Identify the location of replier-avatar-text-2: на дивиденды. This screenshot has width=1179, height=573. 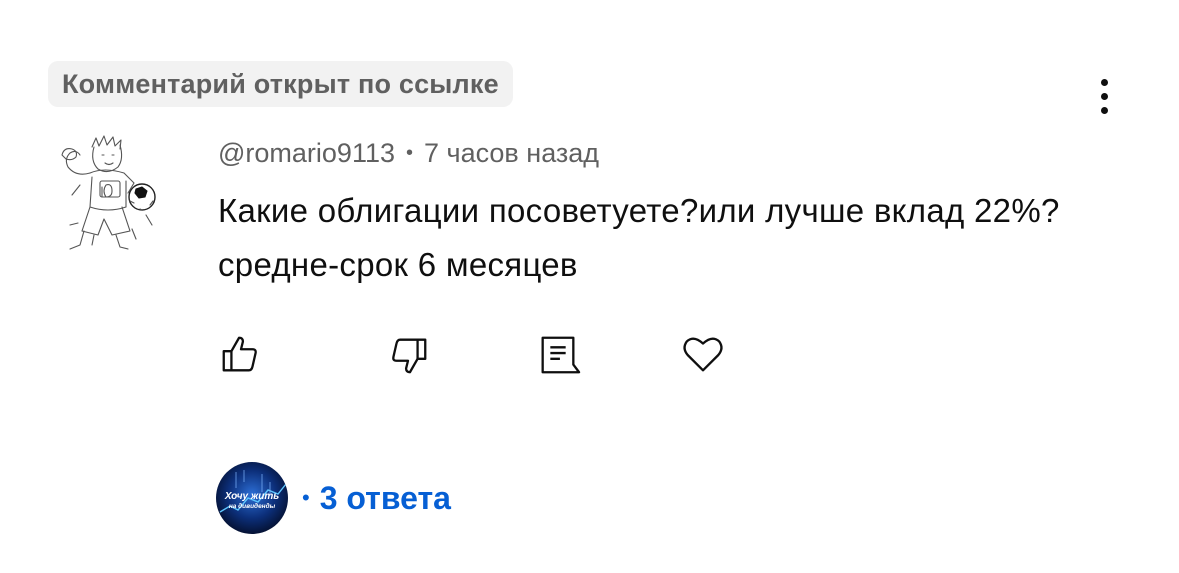
(252, 506).